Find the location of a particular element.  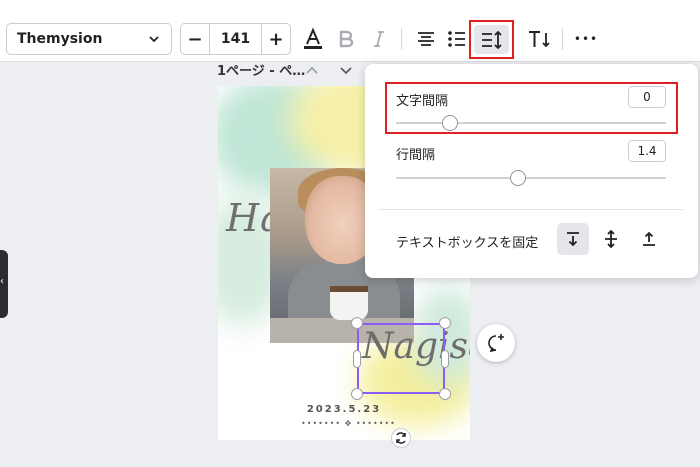

letter-spacing-slider is located at coordinates (531, 123).